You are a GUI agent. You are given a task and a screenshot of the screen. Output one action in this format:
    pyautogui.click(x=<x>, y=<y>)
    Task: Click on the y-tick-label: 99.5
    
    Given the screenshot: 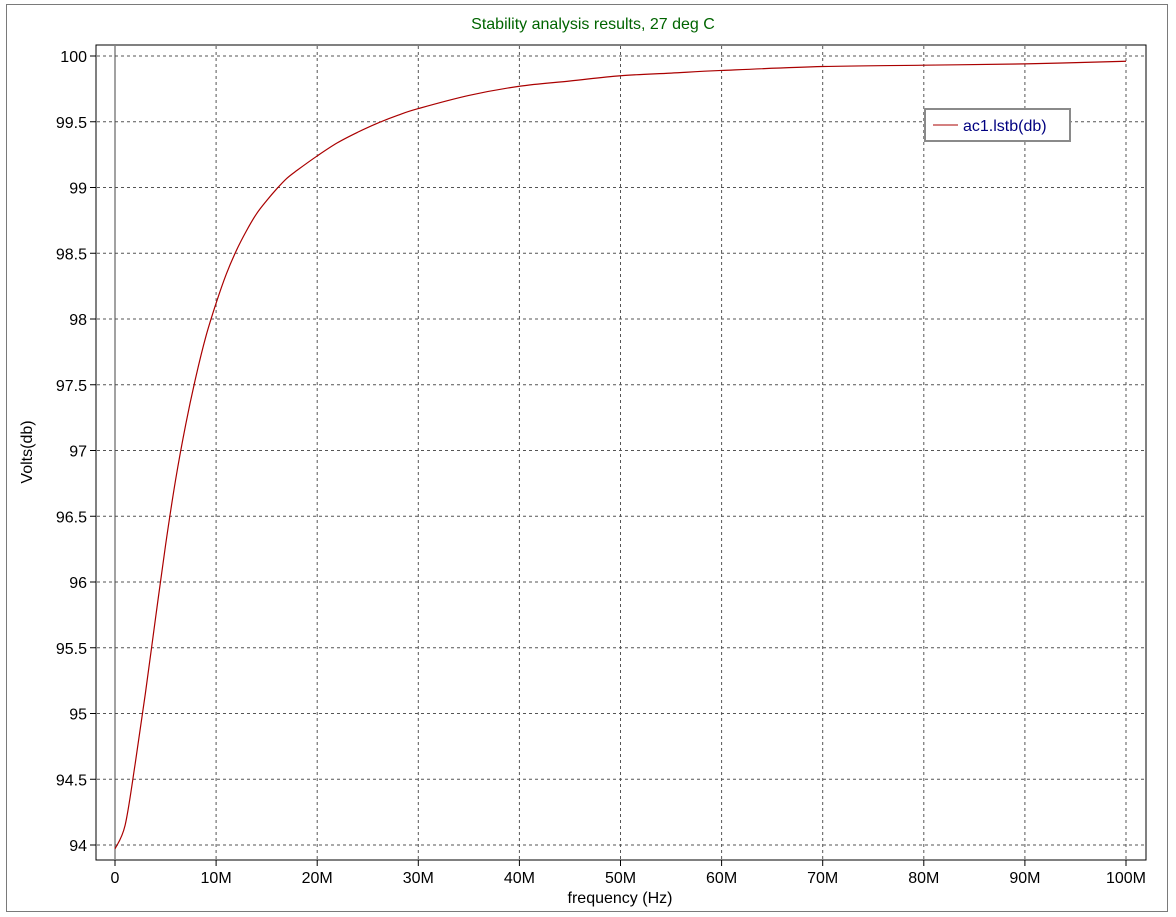 What is the action you would take?
    pyautogui.click(x=71, y=123)
    